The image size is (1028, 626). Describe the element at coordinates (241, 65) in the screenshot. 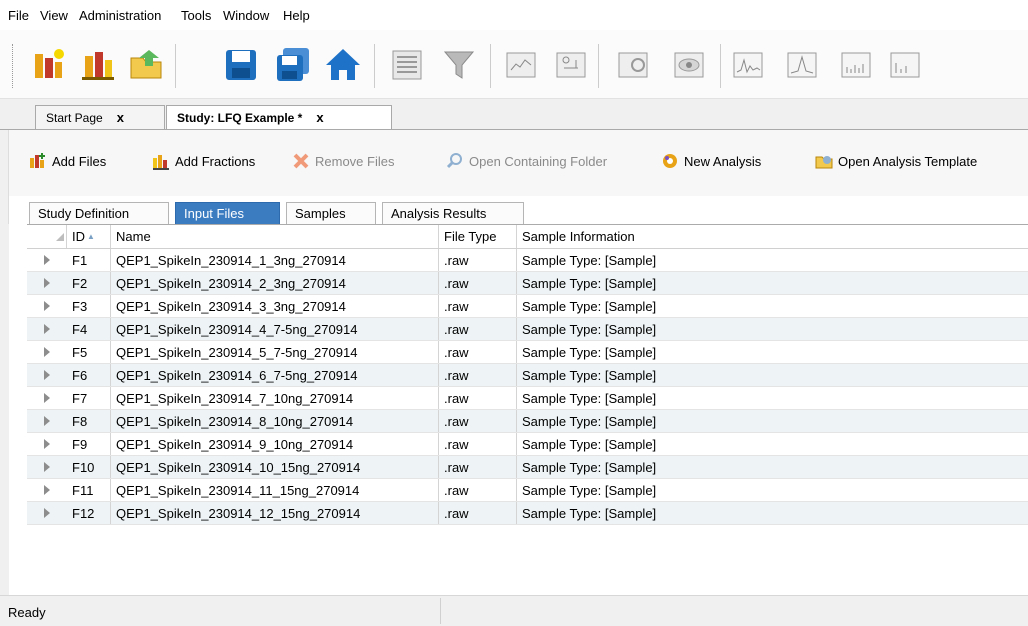

I see `save-icon` at that location.